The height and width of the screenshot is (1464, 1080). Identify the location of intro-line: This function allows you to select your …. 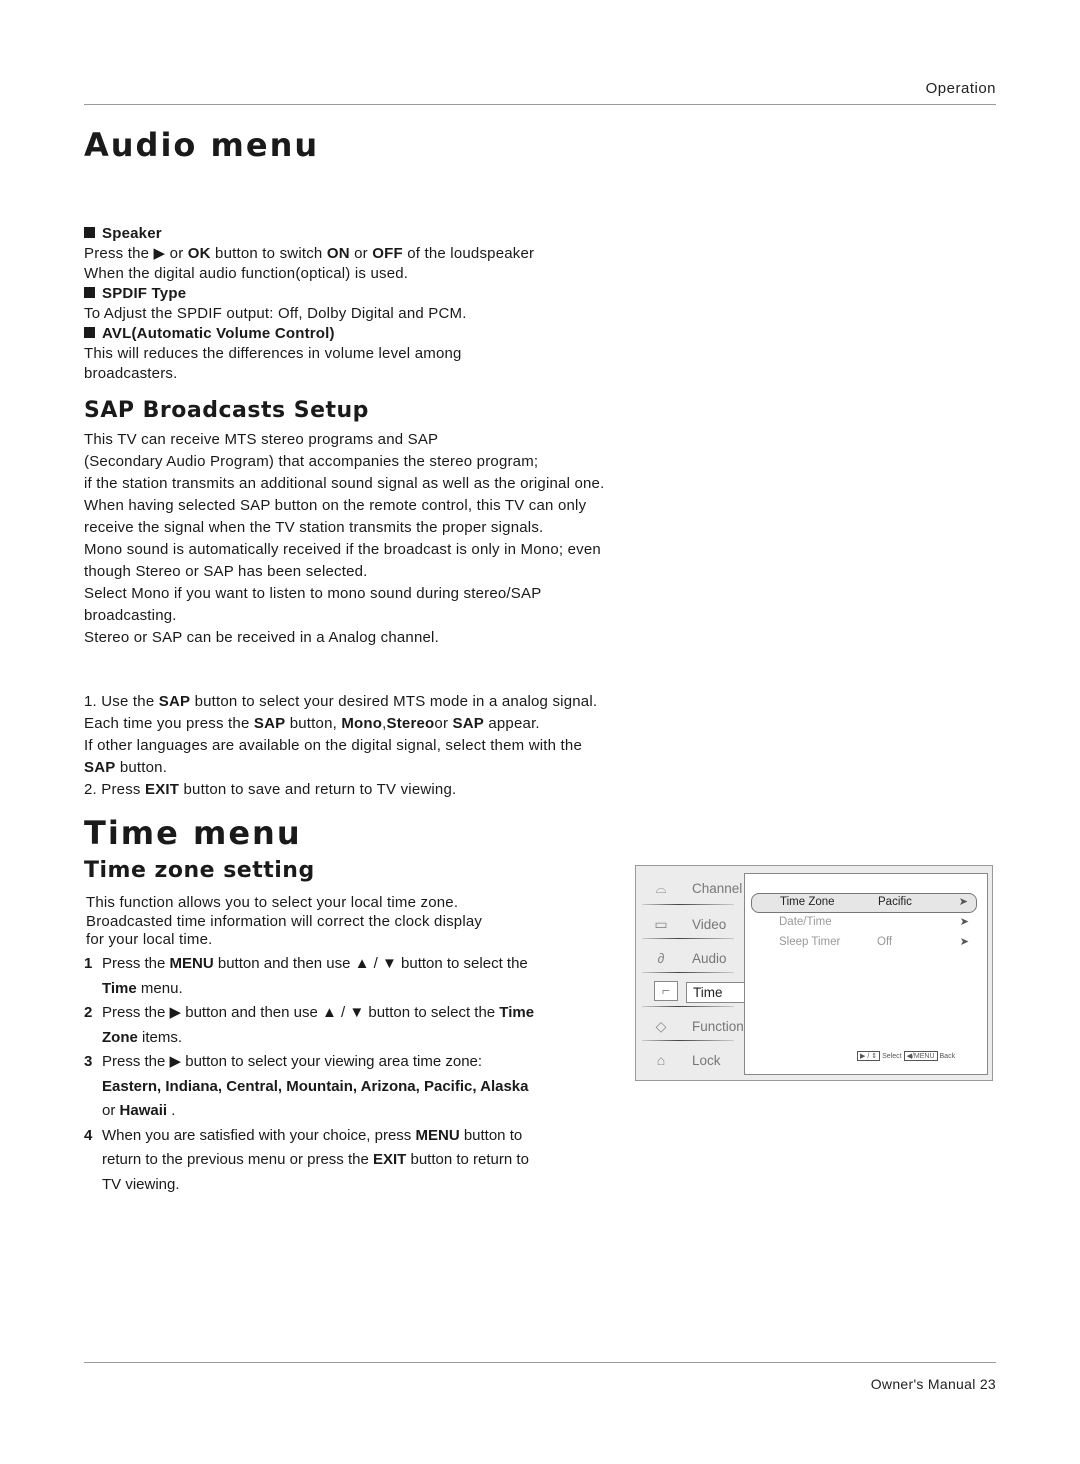
(272, 902).